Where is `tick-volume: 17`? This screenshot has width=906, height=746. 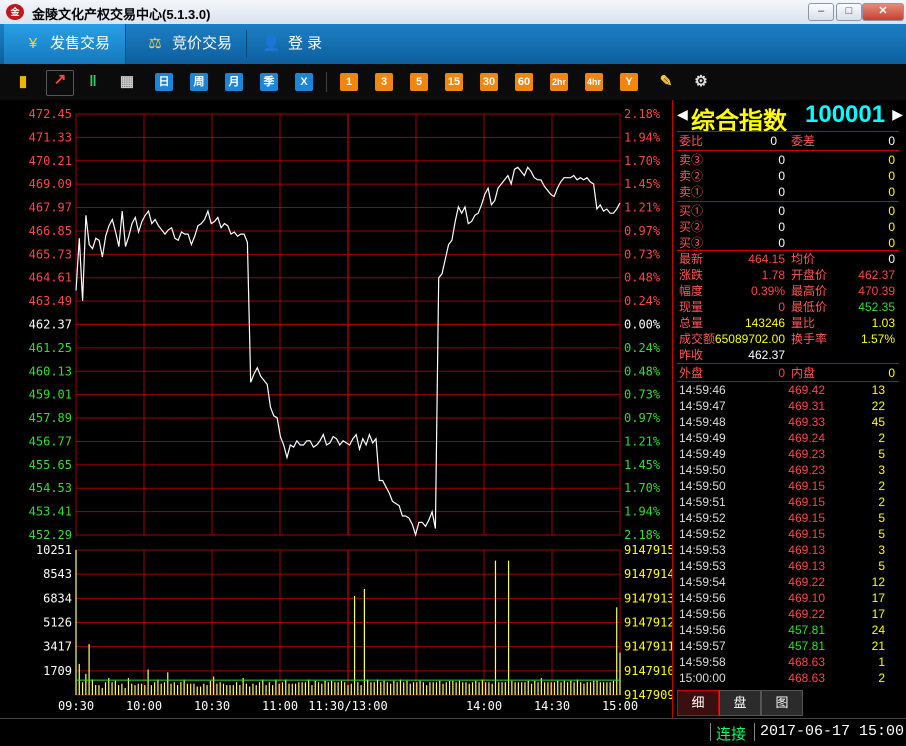
tick-volume: 17 is located at coordinates (878, 614).